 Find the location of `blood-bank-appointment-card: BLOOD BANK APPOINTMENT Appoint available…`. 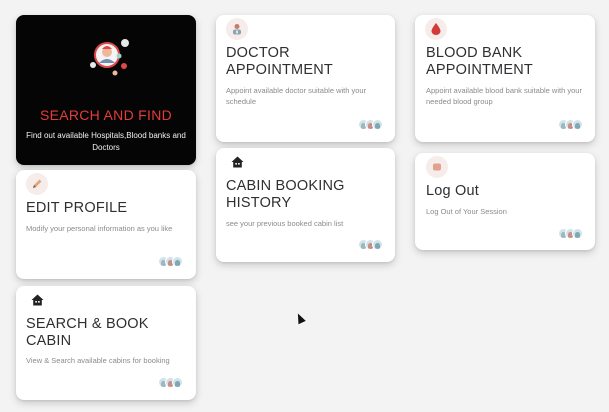

blood-bank-appointment-card: BLOOD BANK APPOINTMENT Appoint available… is located at coordinates (505, 78).